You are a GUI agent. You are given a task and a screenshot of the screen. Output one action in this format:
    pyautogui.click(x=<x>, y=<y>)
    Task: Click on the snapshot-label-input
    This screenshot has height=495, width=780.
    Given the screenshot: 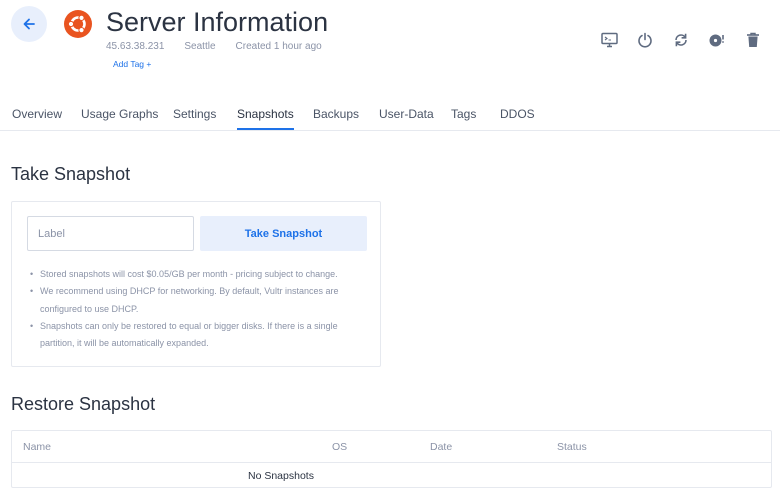 What is the action you would take?
    pyautogui.click(x=110, y=233)
    